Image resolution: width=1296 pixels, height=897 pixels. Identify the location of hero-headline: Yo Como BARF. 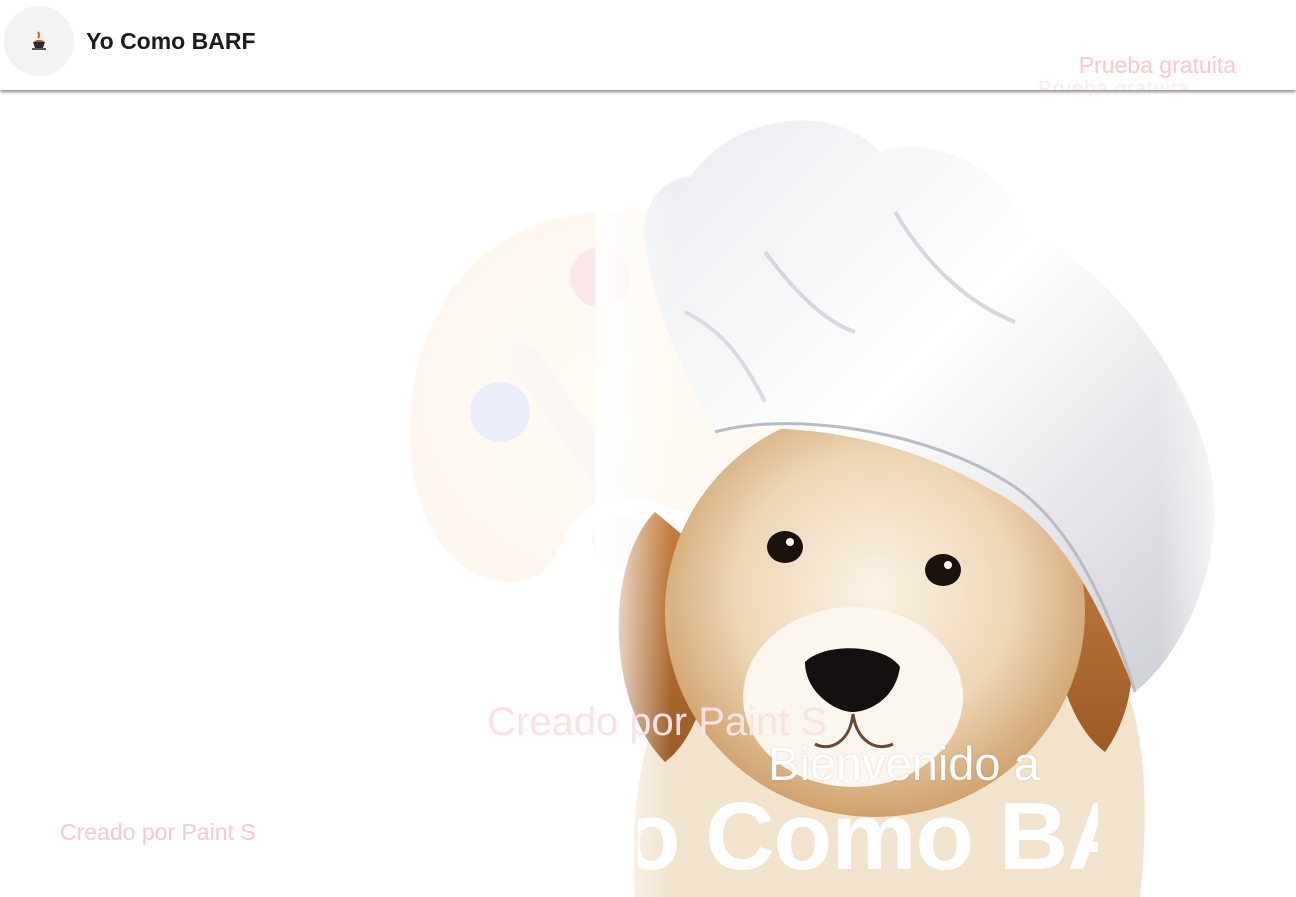
(868, 836).